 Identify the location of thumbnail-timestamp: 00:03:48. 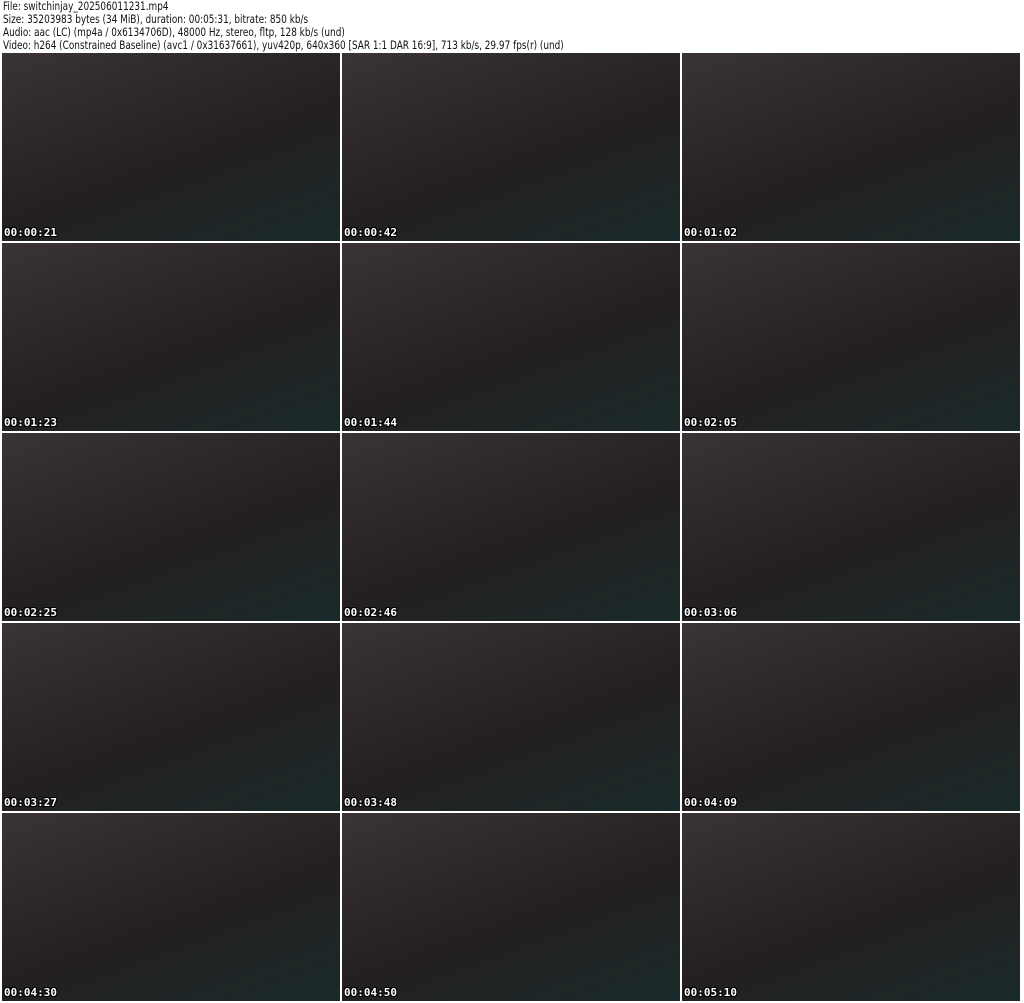
(370, 802).